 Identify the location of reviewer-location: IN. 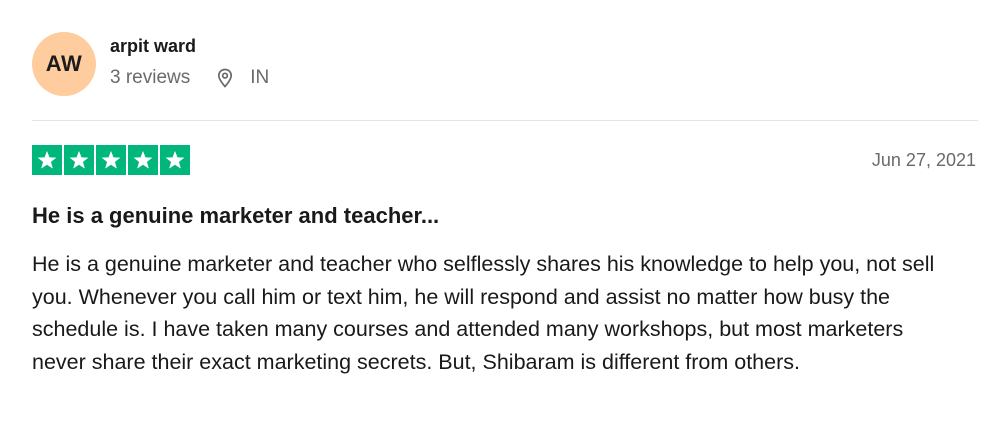
(241, 78).